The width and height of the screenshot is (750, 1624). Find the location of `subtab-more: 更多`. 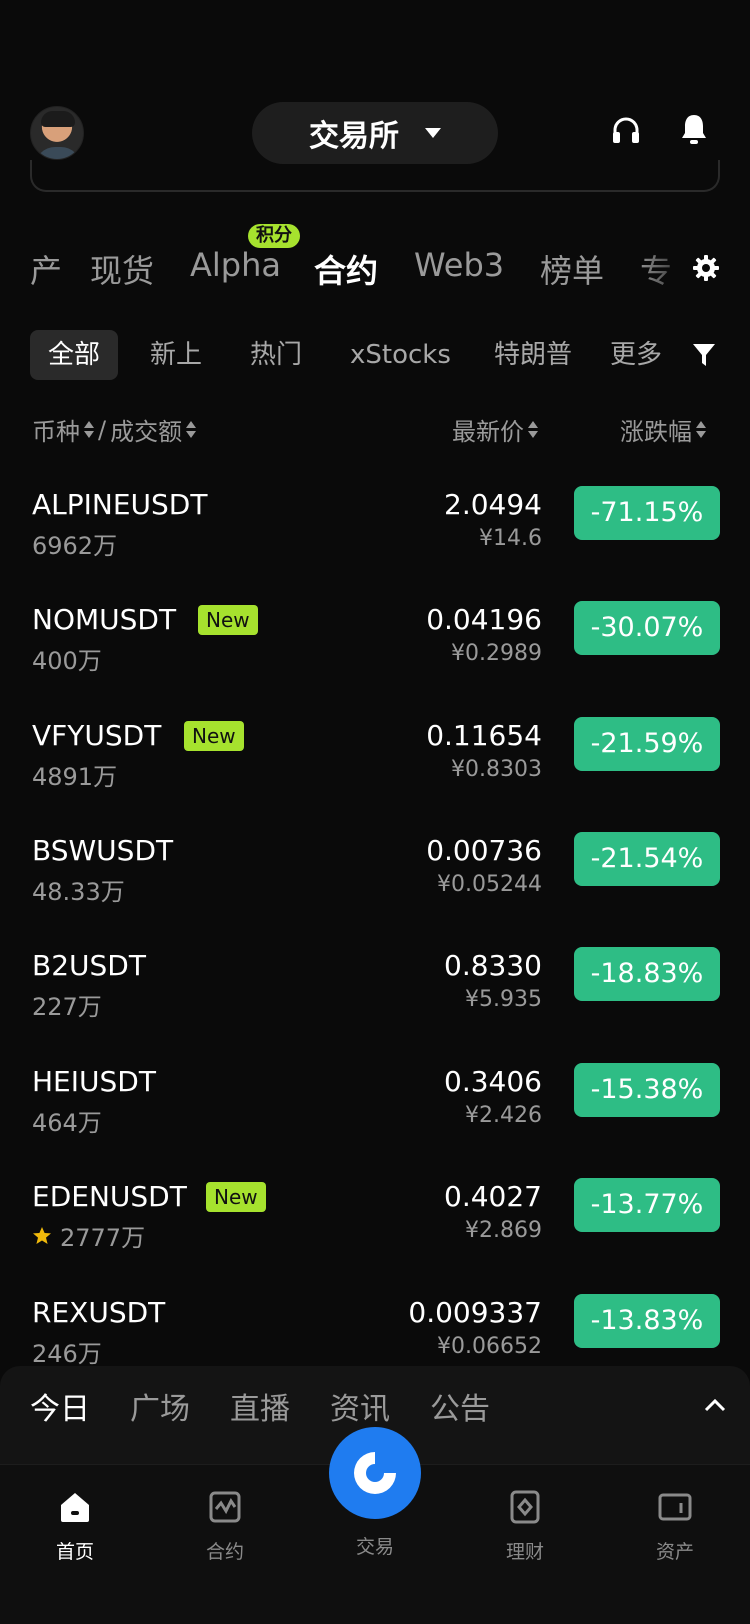

subtab-more: 更多 is located at coordinates (636, 355).